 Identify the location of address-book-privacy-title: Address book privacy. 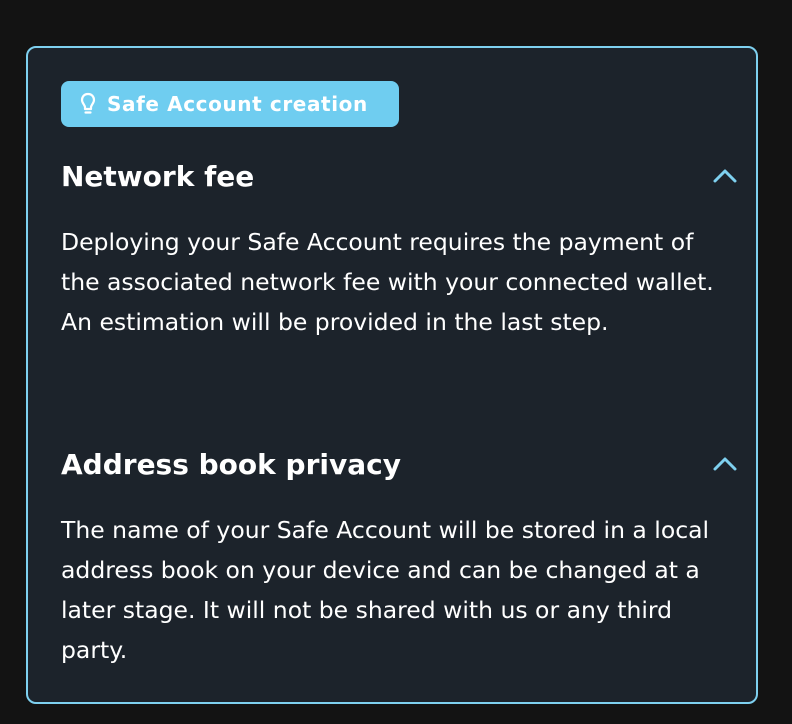
(231, 464).